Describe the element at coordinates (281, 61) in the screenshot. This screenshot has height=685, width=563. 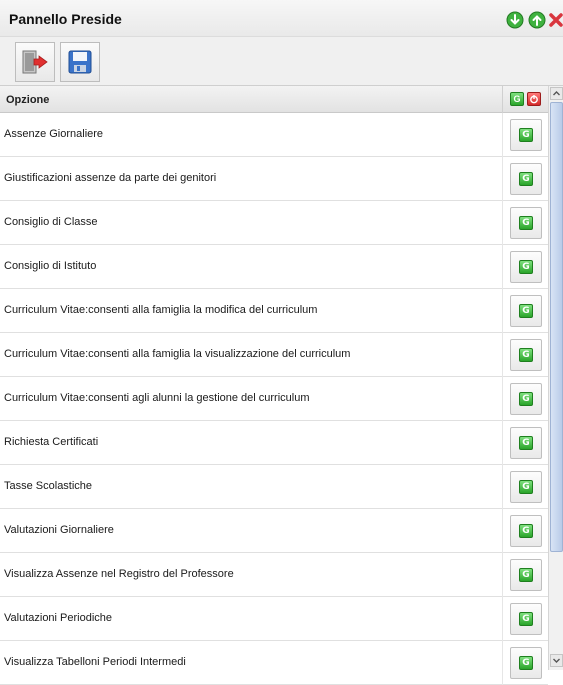
I see `toolbar` at that location.